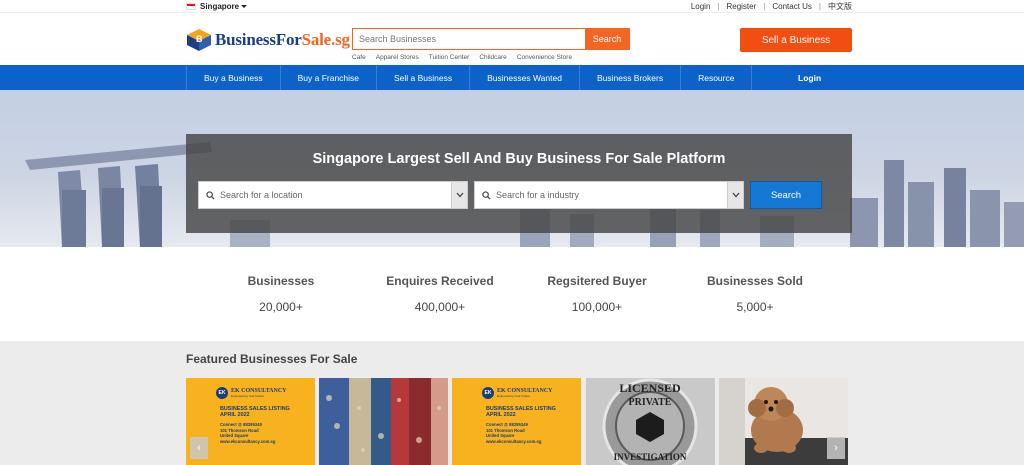 The image size is (1024, 465). I want to click on logo-cube-icon: B, so click(199, 40).